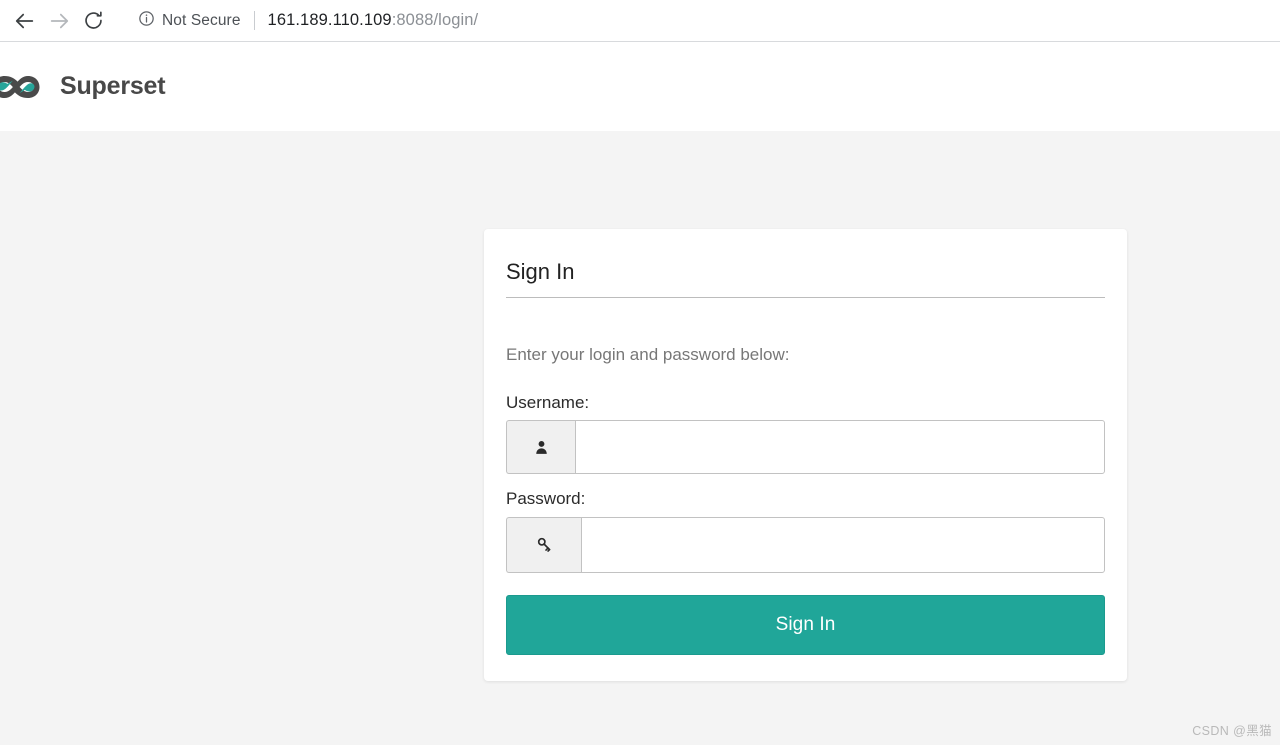 The width and height of the screenshot is (1280, 745). I want to click on browser-toolbar: Not Secure 161.189.110.109:8088/login/, so click(640, 21).